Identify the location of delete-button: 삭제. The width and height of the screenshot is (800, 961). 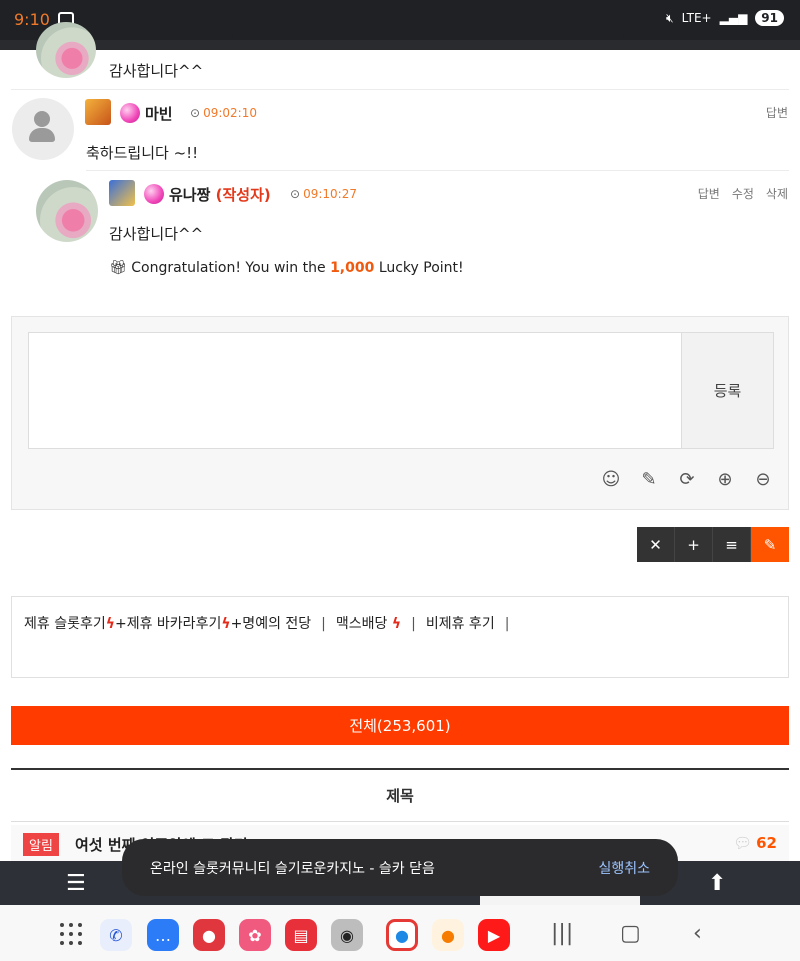
(777, 193).